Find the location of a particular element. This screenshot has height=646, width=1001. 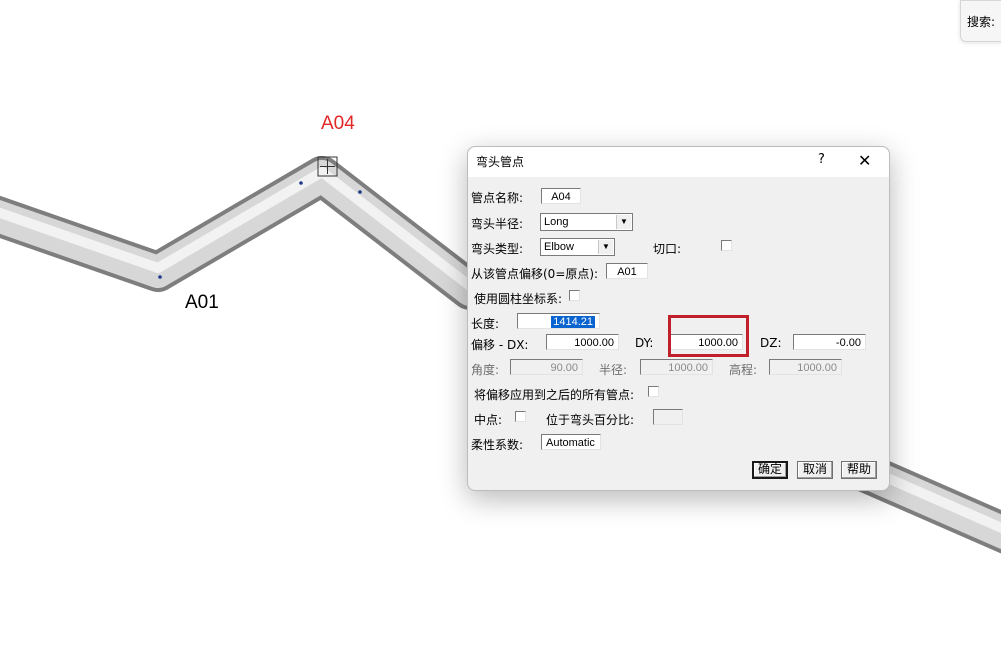

flex-label: 柔性系数: is located at coordinates (497, 445).